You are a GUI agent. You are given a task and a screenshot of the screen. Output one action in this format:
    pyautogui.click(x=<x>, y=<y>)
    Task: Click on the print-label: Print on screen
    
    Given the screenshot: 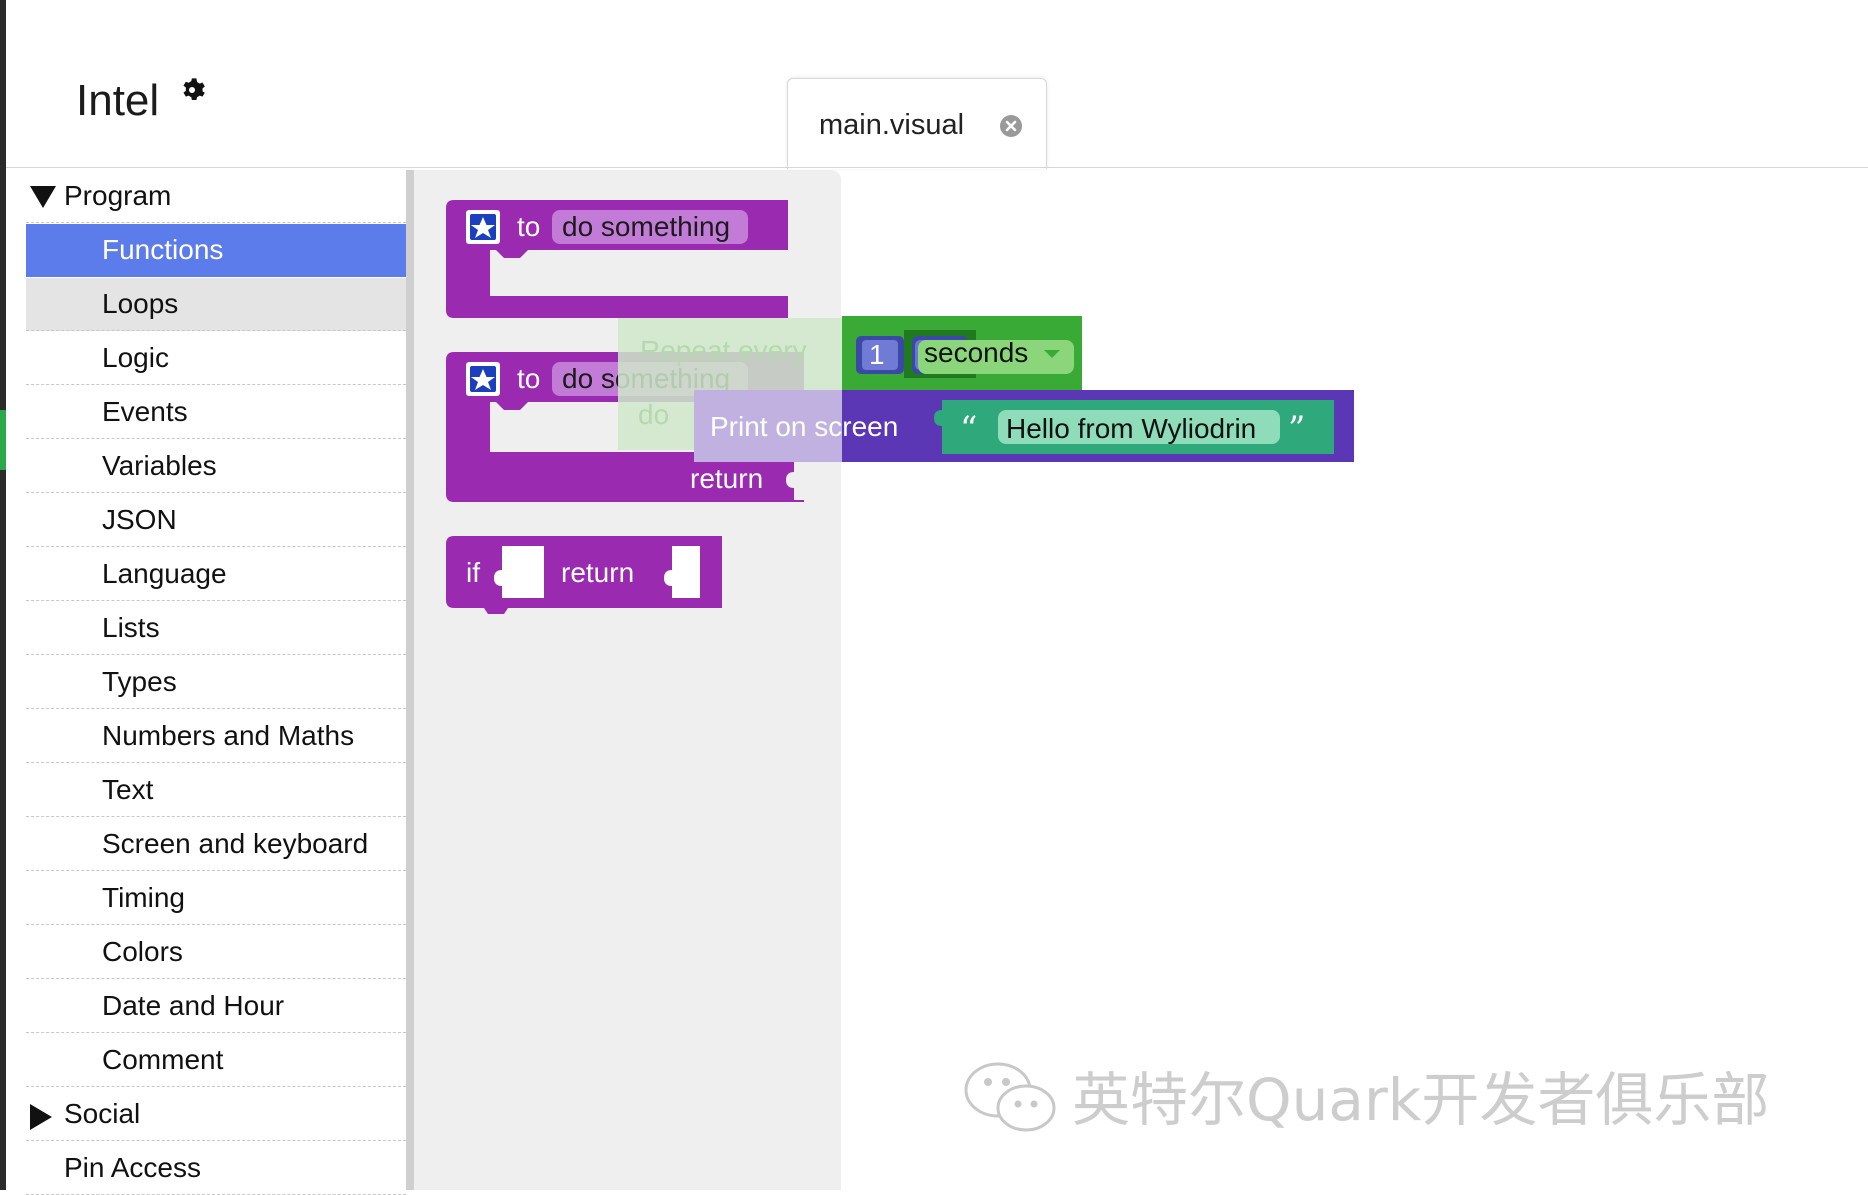 What is the action you would take?
    pyautogui.click(x=804, y=426)
    